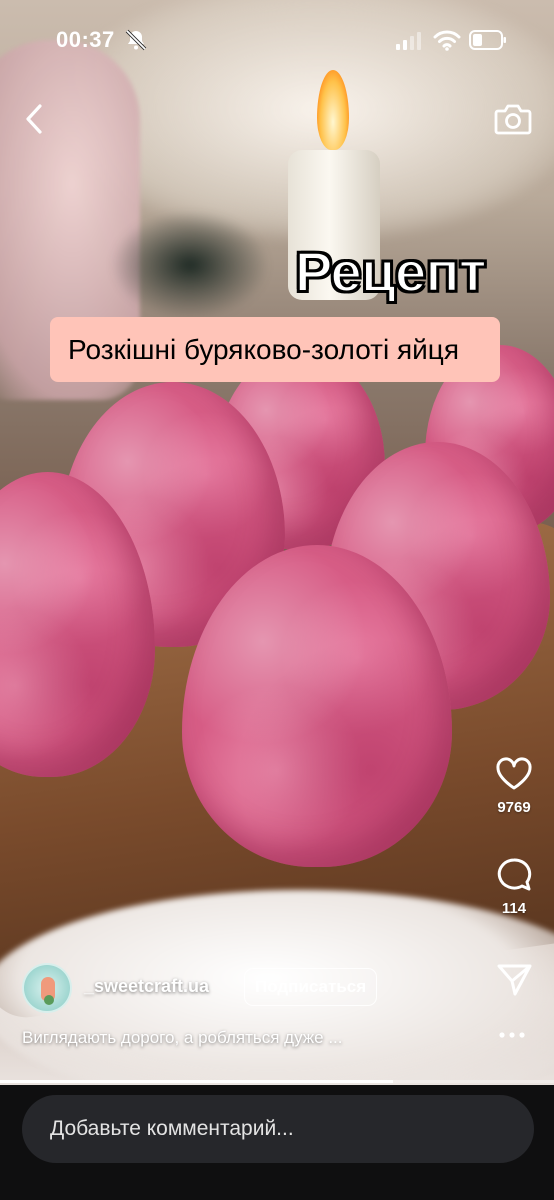 This screenshot has width=554, height=1200. I want to click on heart-icon, so click(514, 773).